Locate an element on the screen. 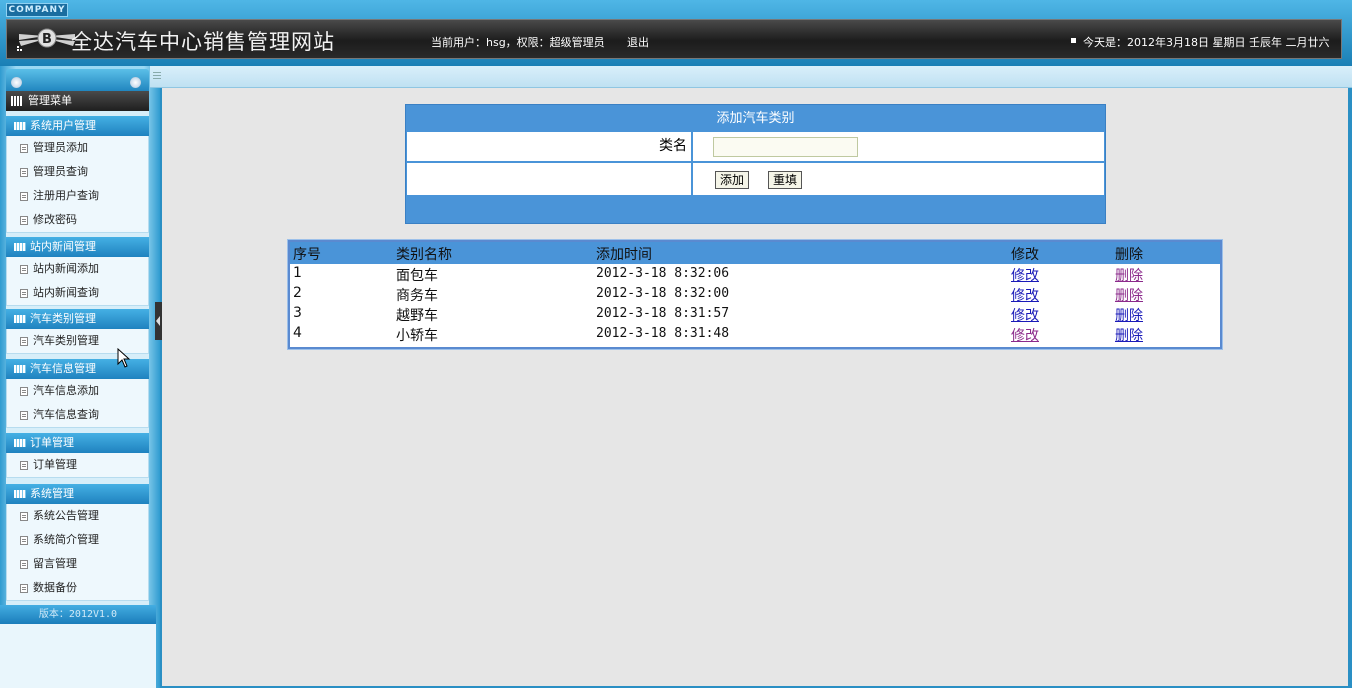 The width and height of the screenshot is (1352, 688). sidebar-top-bar is located at coordinates (77, 80).